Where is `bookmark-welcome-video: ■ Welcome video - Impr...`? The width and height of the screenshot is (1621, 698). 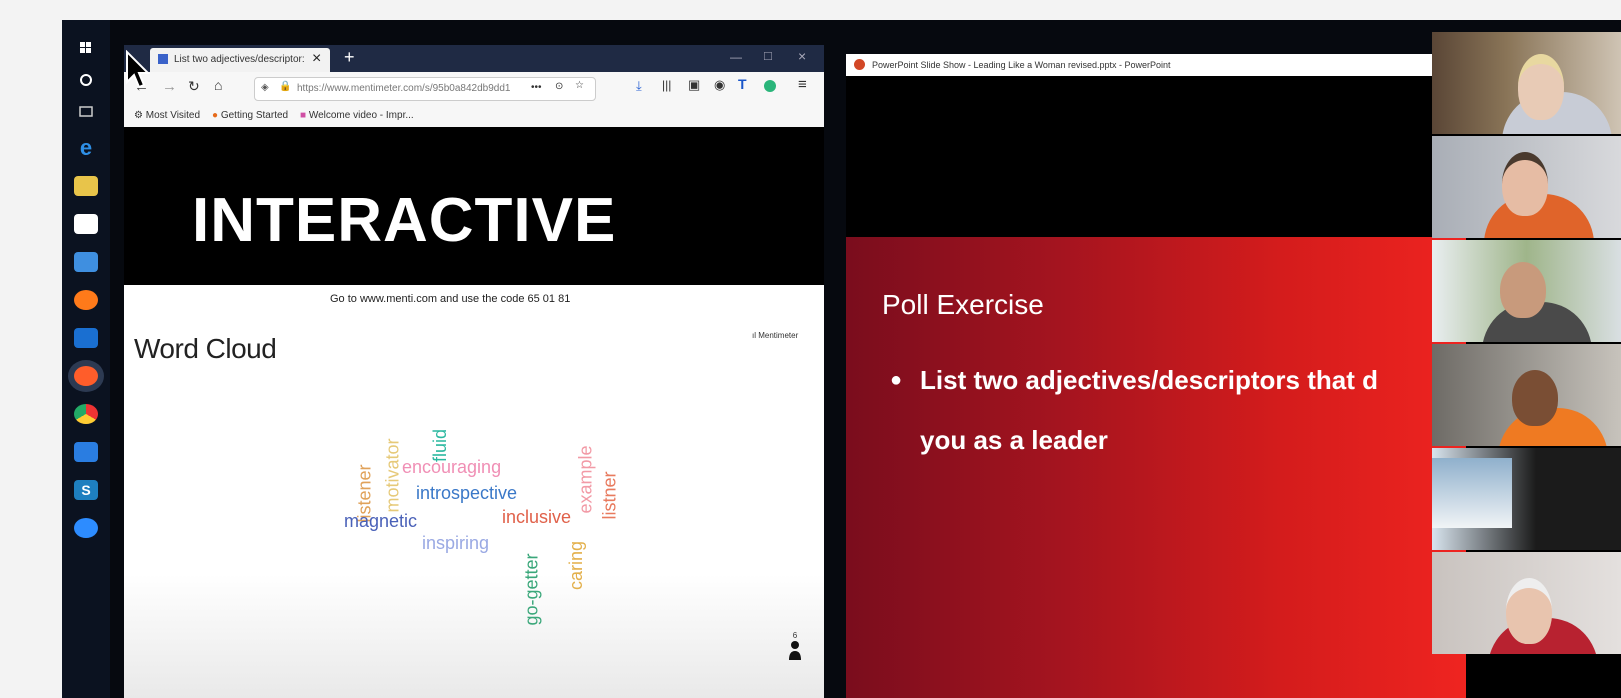
bookmark-welcome-video: ■ Welcome video - Impr... is located at coordinates (357, 115).